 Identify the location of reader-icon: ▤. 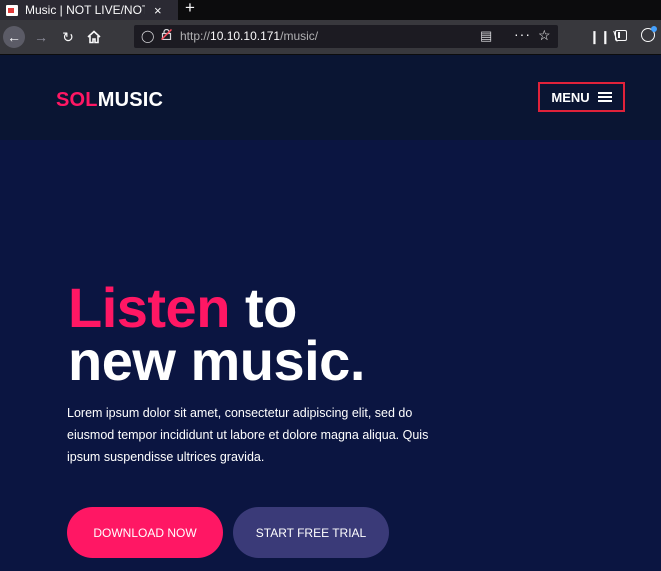
(486, 36).